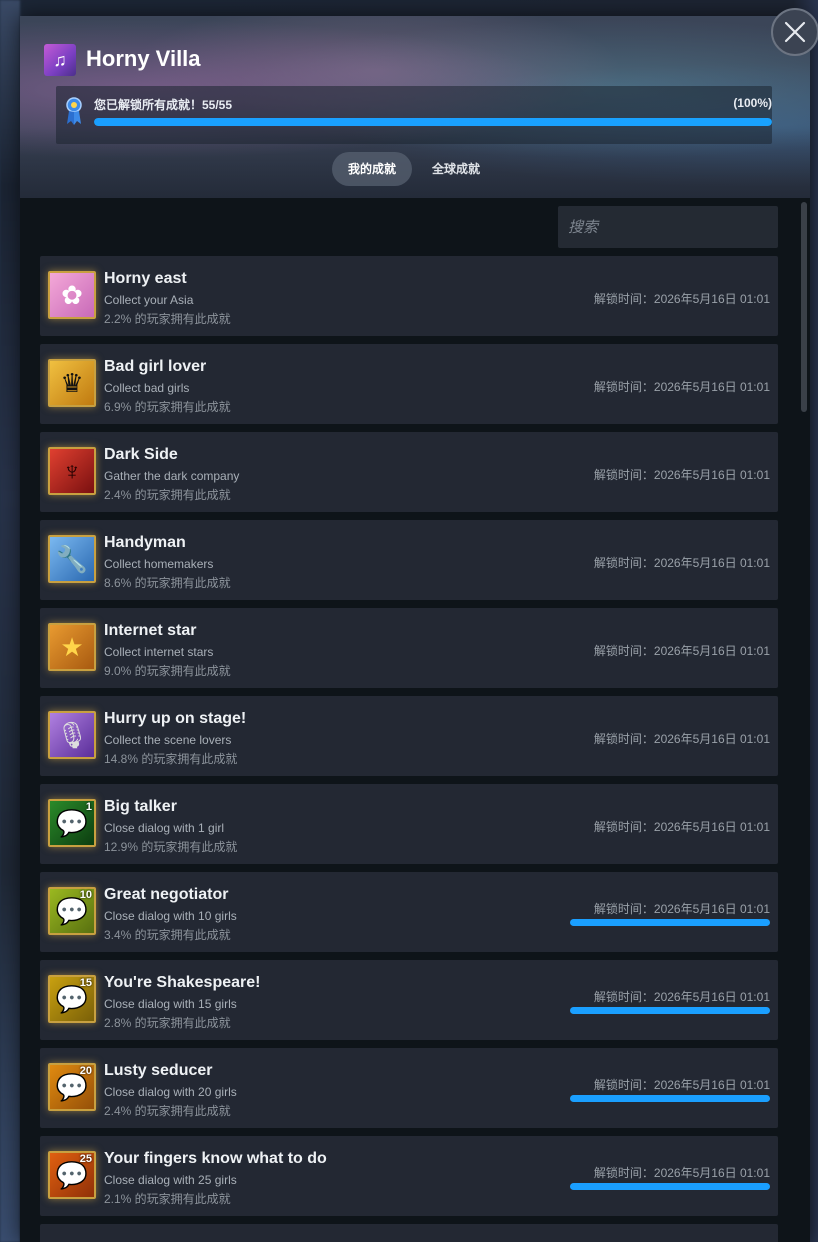  What do you see at coordinates (147, 388) in the screenshot?
I see `achievement-description: Collect bad girls` at bounding box center [147, 388].